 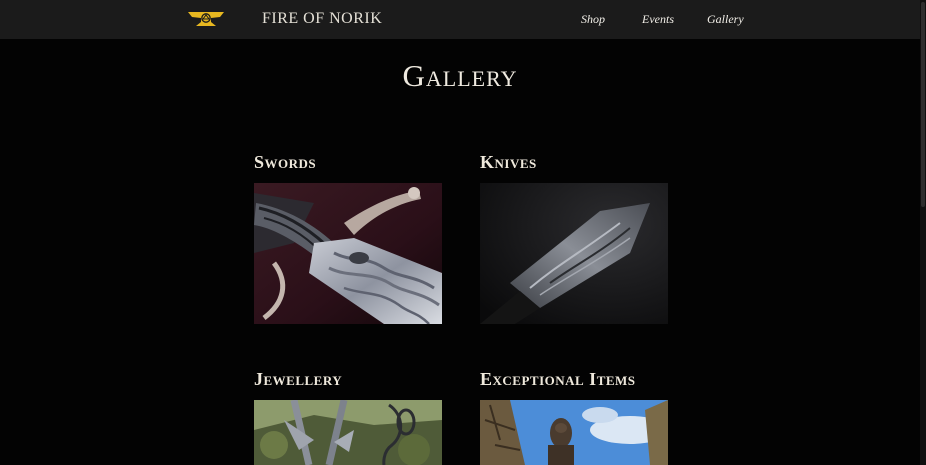 I want to click on swords-gallery-image, so click(x=348, y=253).